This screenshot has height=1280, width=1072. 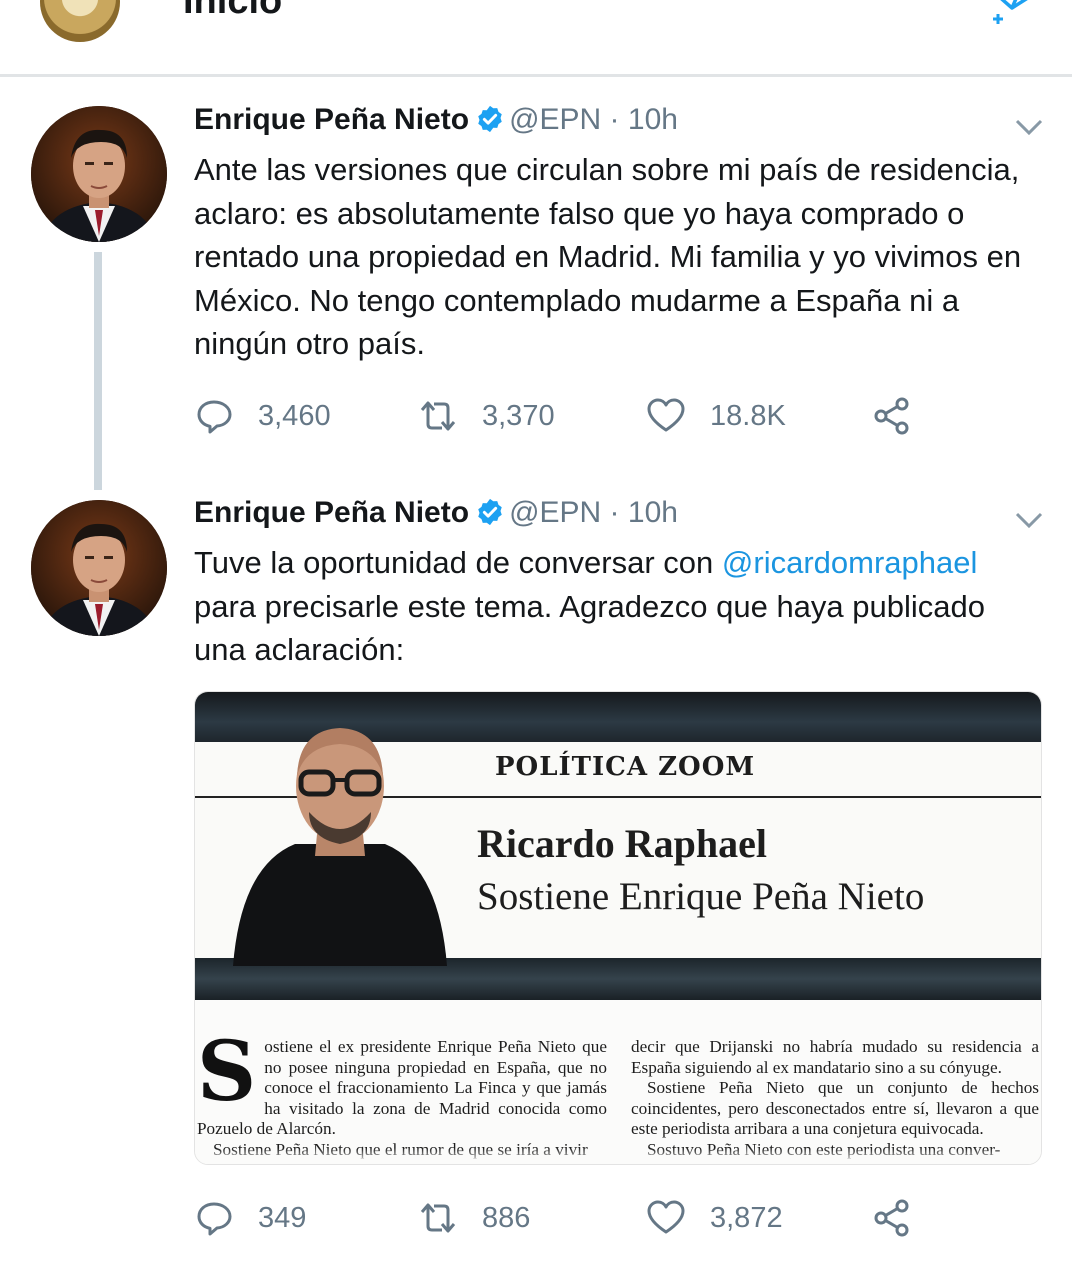 I want to click on reply-count: 349, so click(x=282, y=1217).